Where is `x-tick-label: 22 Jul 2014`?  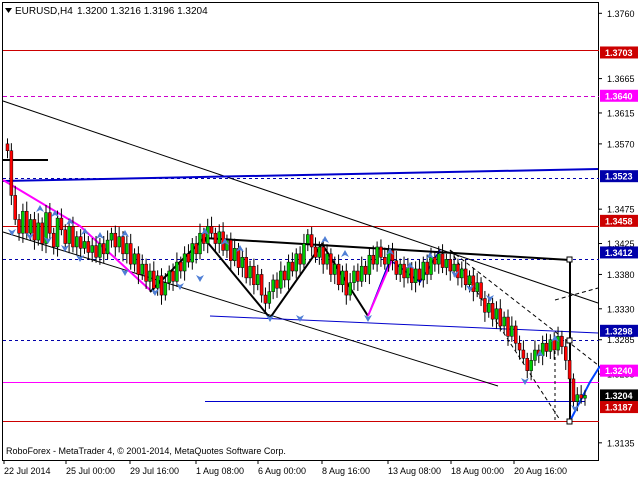 x-tick-label: 22 Jul 2014 is located at coordinates (27, 471).